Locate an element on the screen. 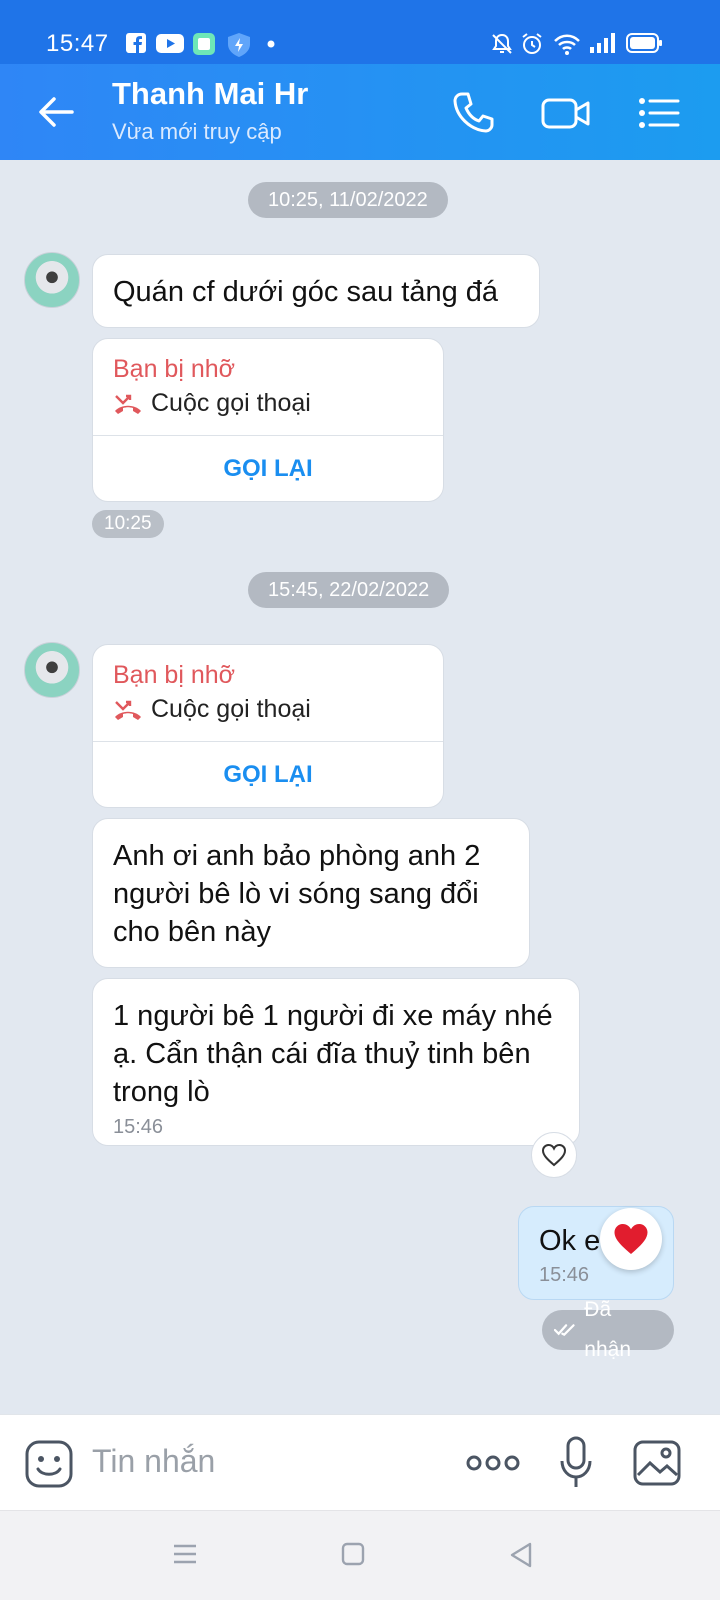 The width and height of the screenshot is (720, 1600). message-bubble: Quán cf dưới góc sau tảng đá is located at coordinates (316, 291).